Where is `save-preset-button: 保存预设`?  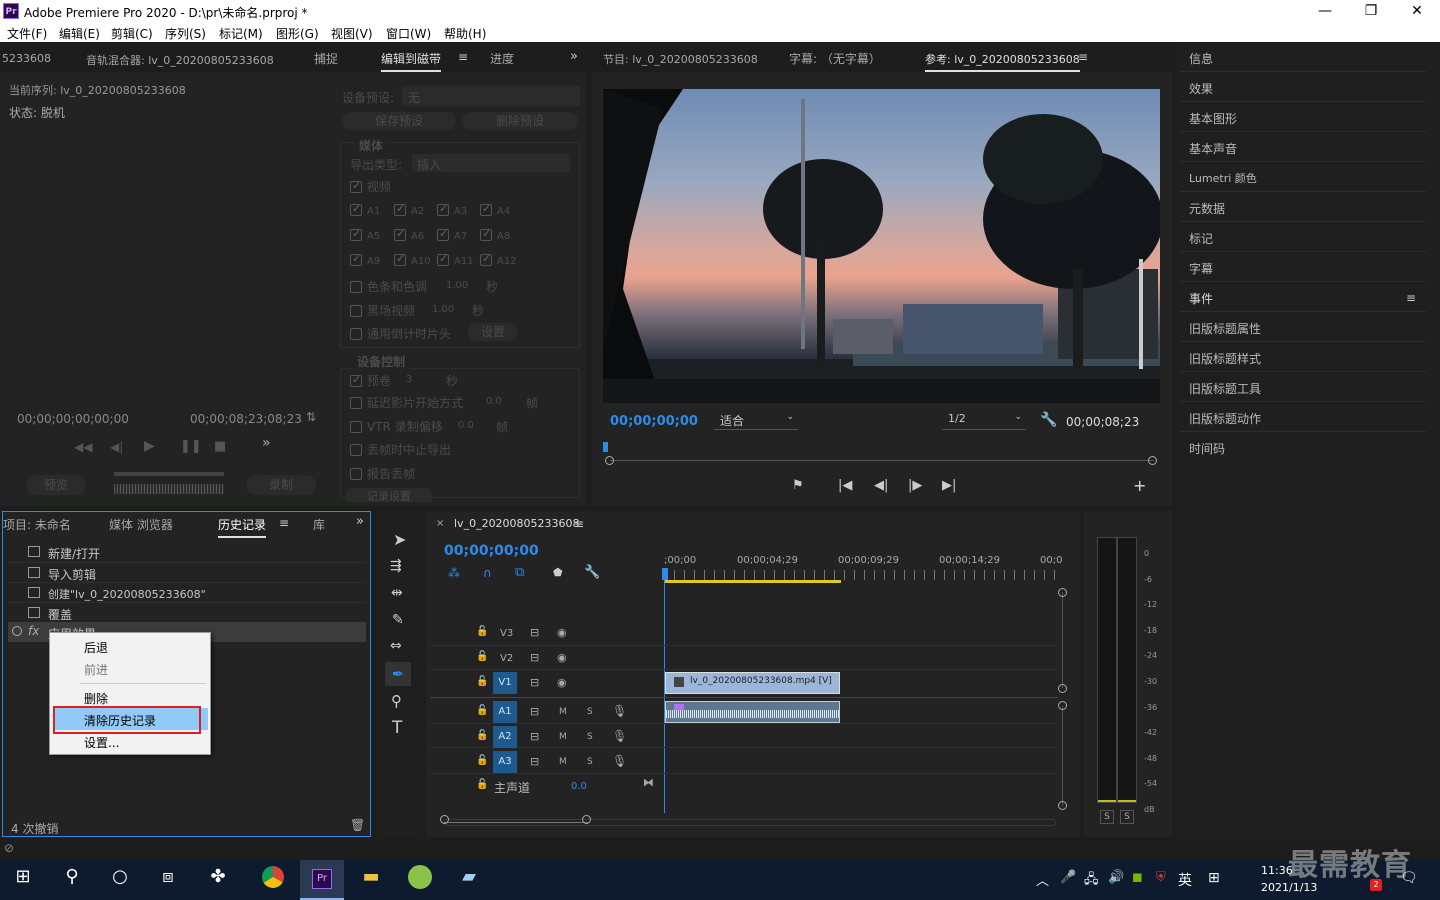
save-preset-button: 保存预设 is located at coordinates (399, 121).